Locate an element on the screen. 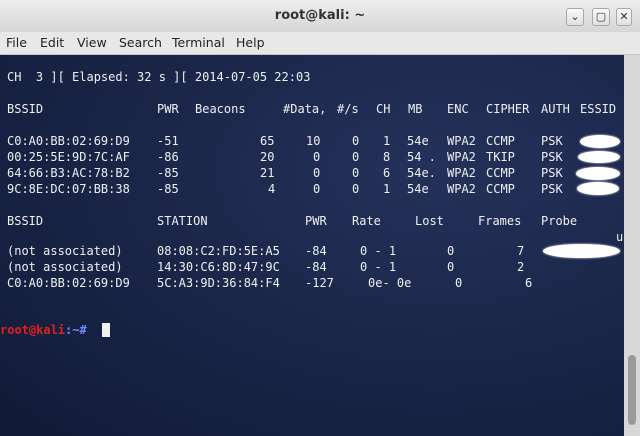  menu-view: View is located at coordinates (92, 42).